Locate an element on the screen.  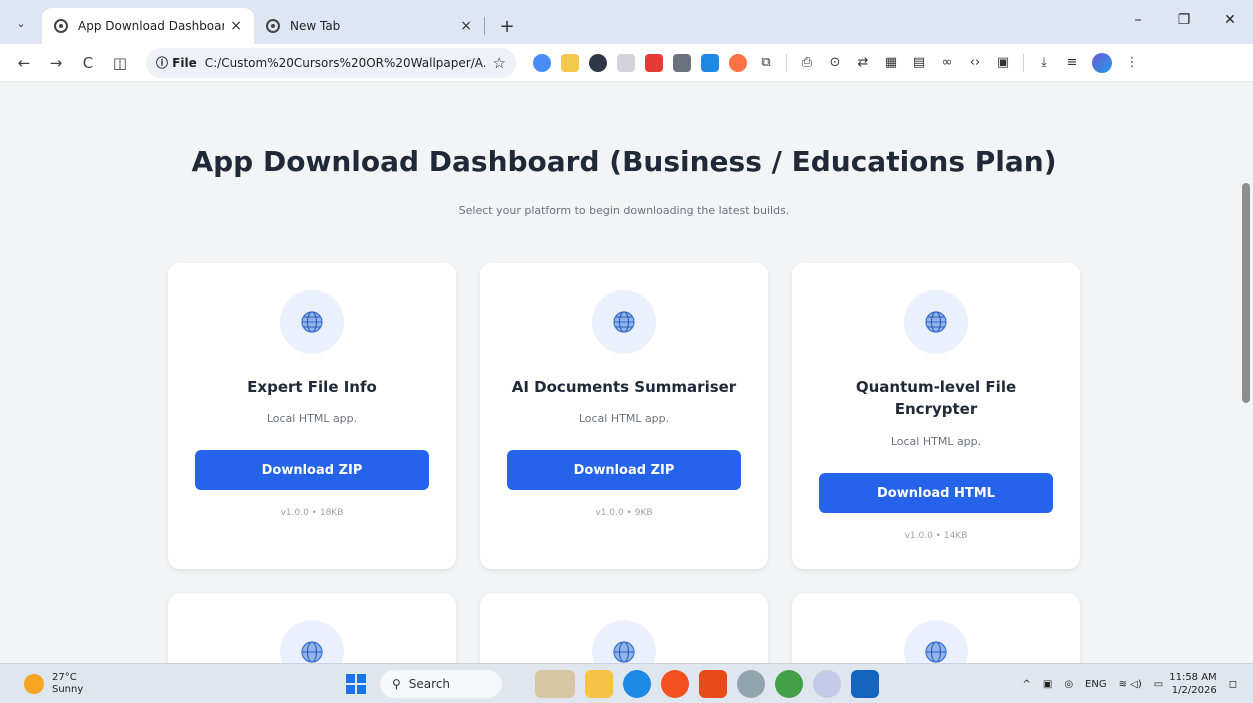
restore-button: ❐ is located at coordinates (1184, 20).